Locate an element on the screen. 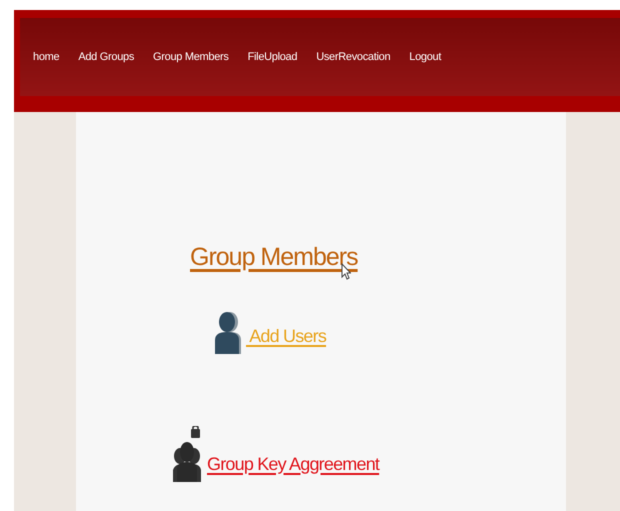  group-lock-icon is located at coordinates (187, 455).